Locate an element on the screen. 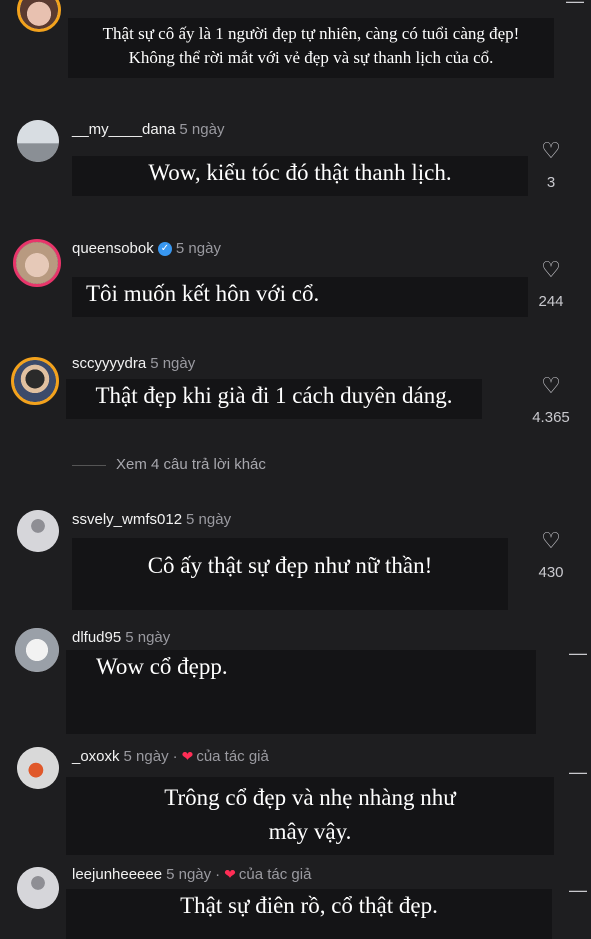  comment-text: Tôi muốn kết hôn với cổ. is located at coordinates (300, 297).